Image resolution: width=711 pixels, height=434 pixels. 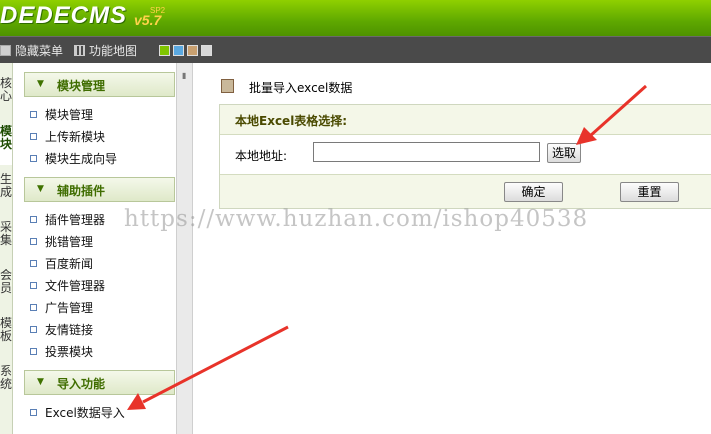 What do you see at coordinates (611, 114) in the screenshot?
I see `red-arrow-icon-browse` at bounding box center [611, 114].